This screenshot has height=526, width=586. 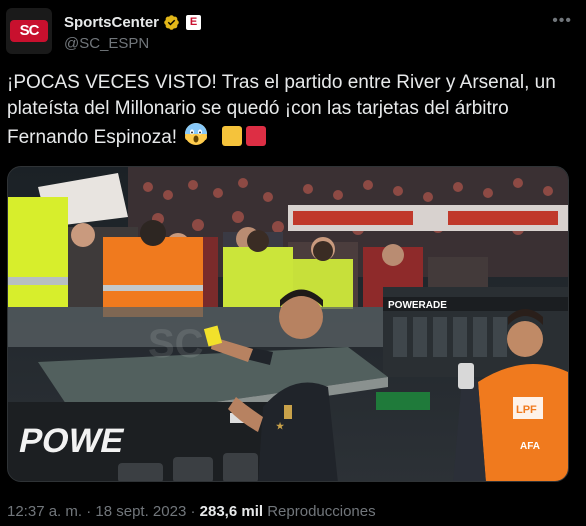 I want to click on name-row: SportsCenter E, so click(x=133, y=22).